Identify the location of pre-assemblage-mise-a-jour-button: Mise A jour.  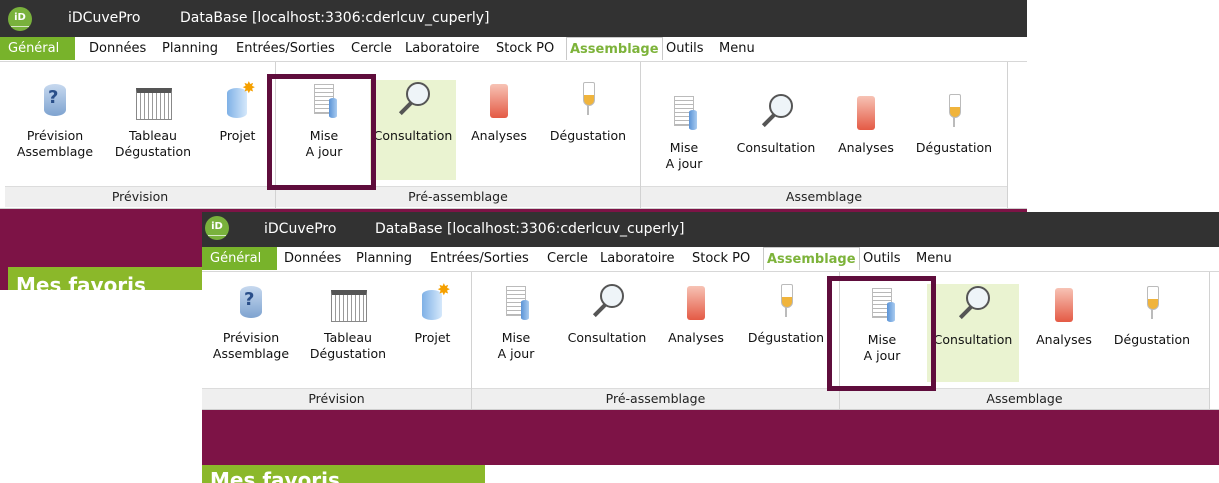
(516, 322).